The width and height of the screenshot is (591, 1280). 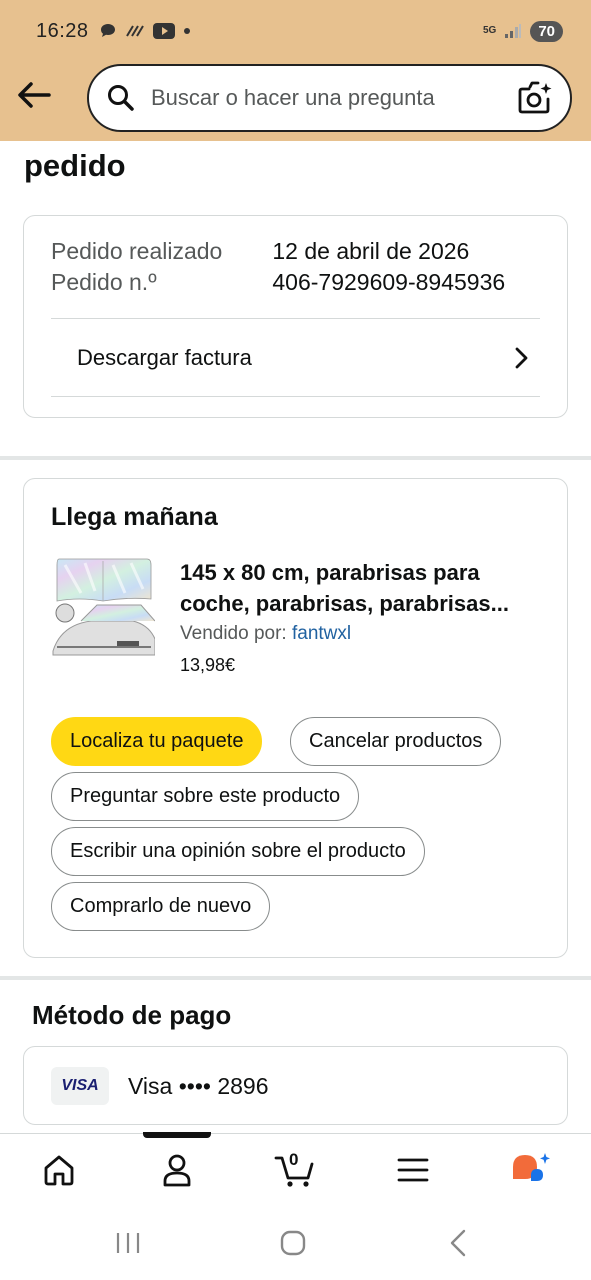 I want to click on app-header: 16:28 5G 70 Buscar o hacer una pregunta, so click(x=295, y=70).